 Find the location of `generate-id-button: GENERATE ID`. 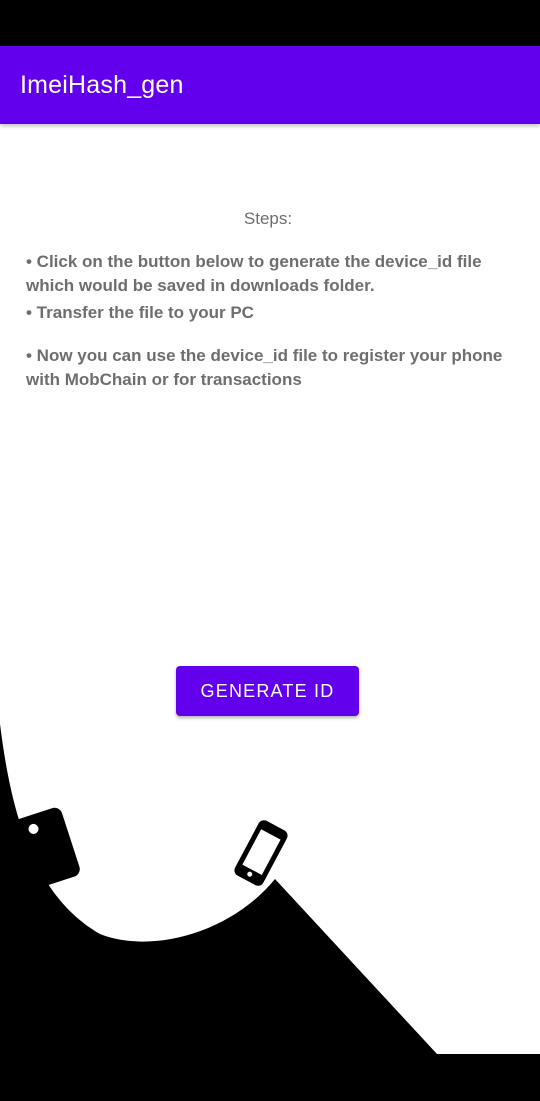

generate-id-button: GENERATE ID is located at coordinates (267, 691).